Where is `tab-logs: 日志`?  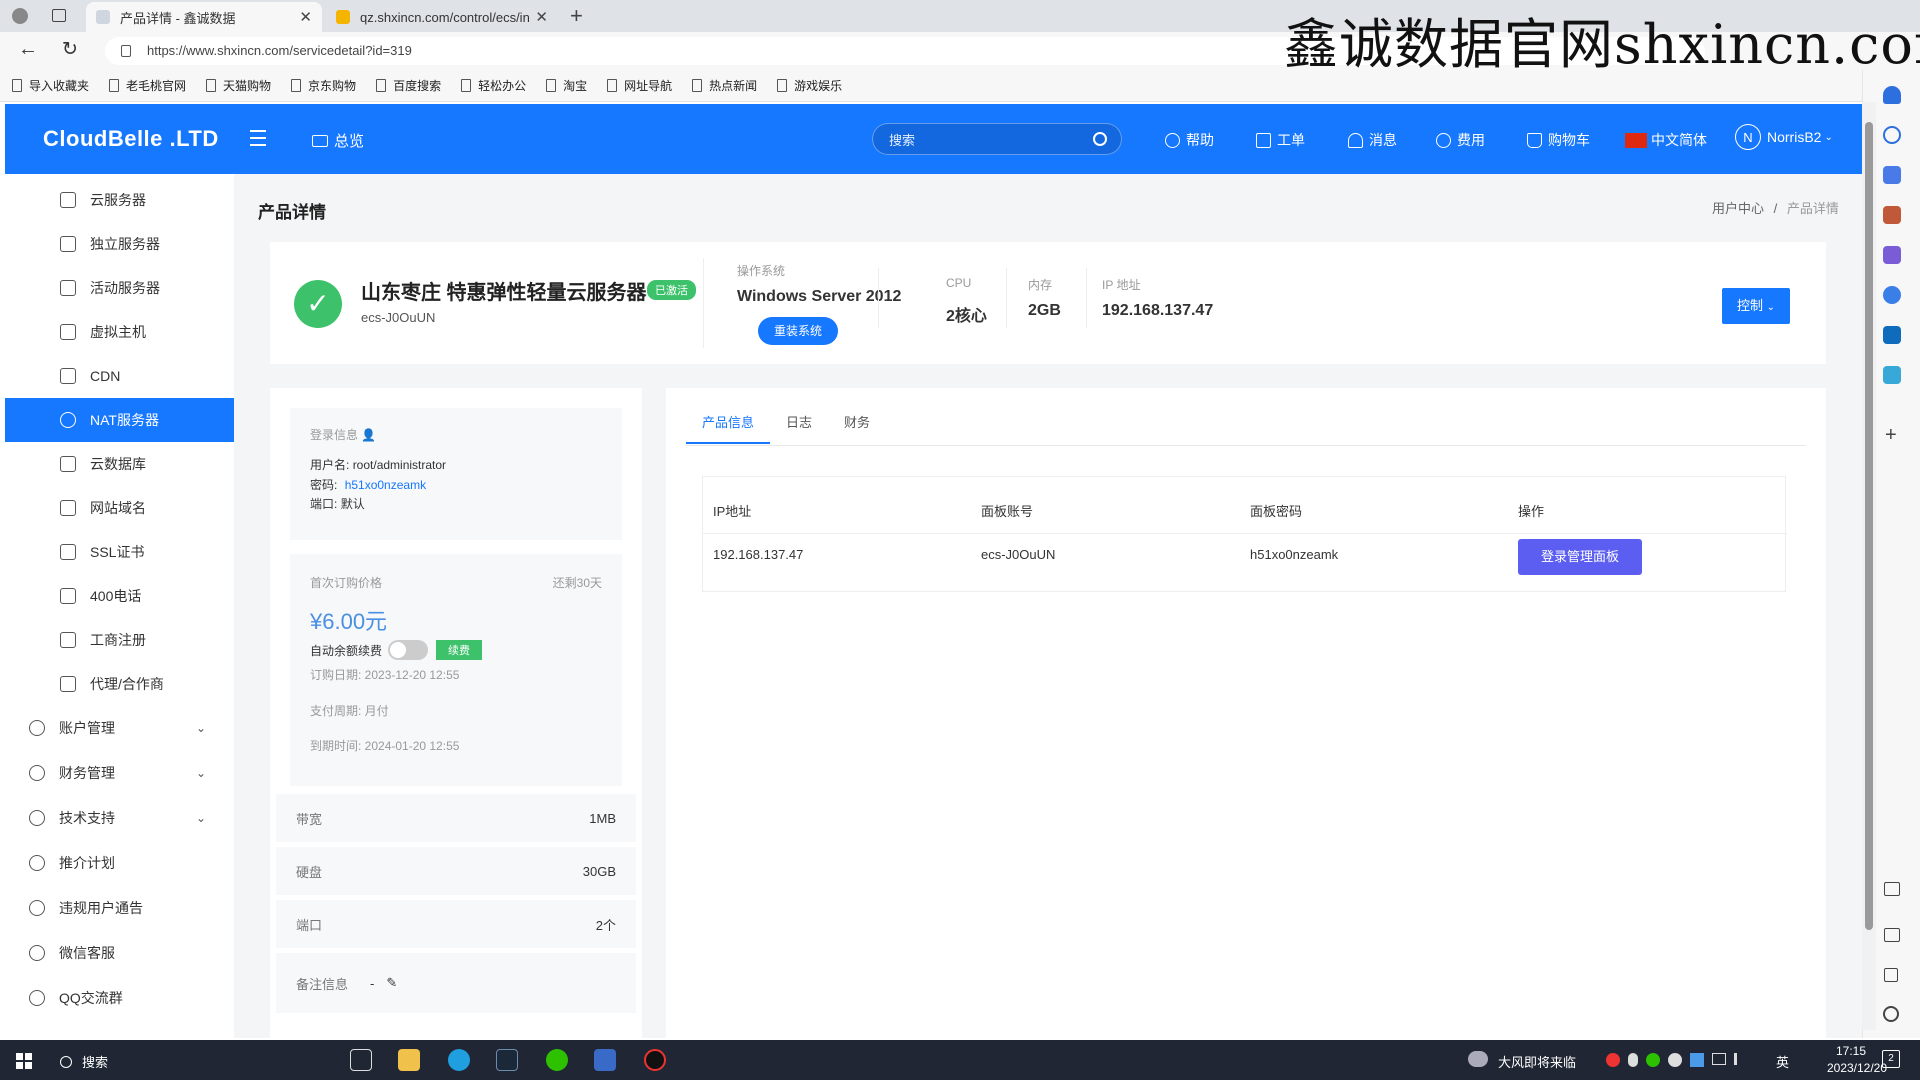 tab-logs: 日志 is located at coordinates (799, 421).